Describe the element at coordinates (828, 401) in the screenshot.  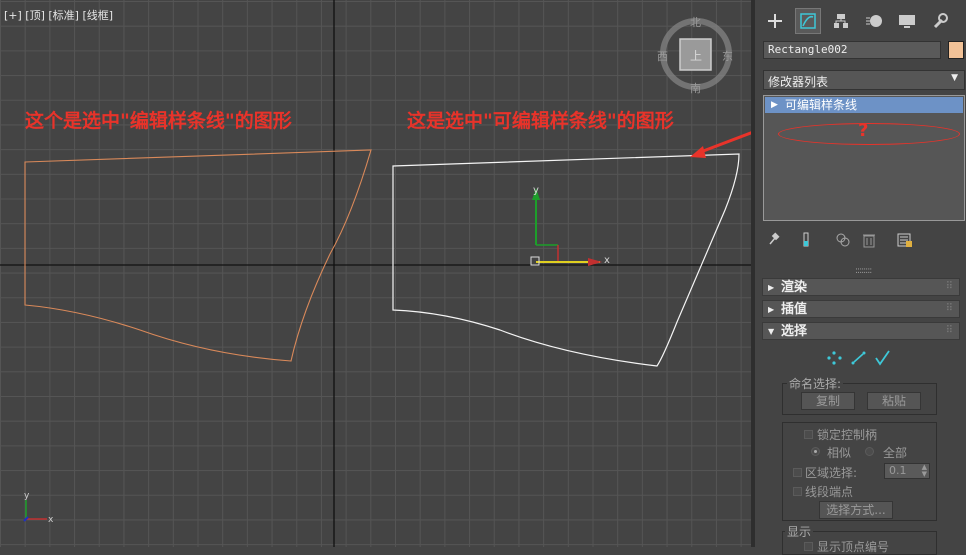
I see `copy-button: 复制` at that location.